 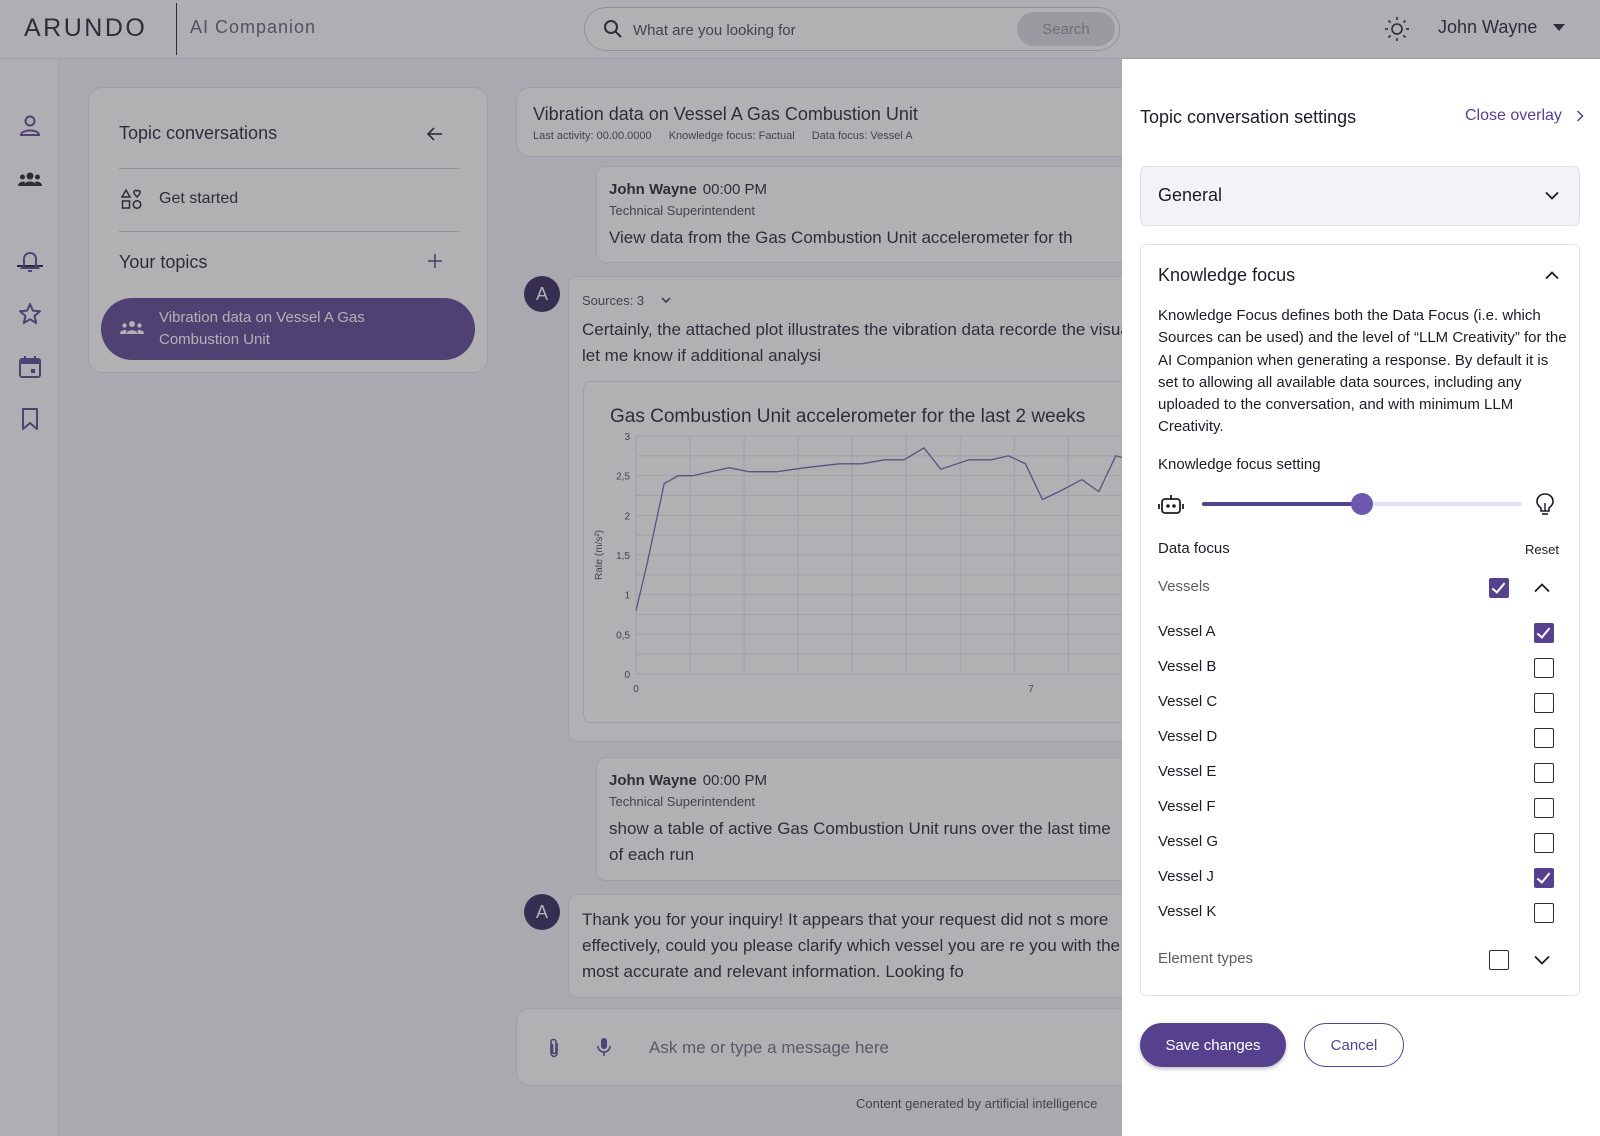 I want to click on cancel-button: Cancel, so click(x=1354, y=1045).